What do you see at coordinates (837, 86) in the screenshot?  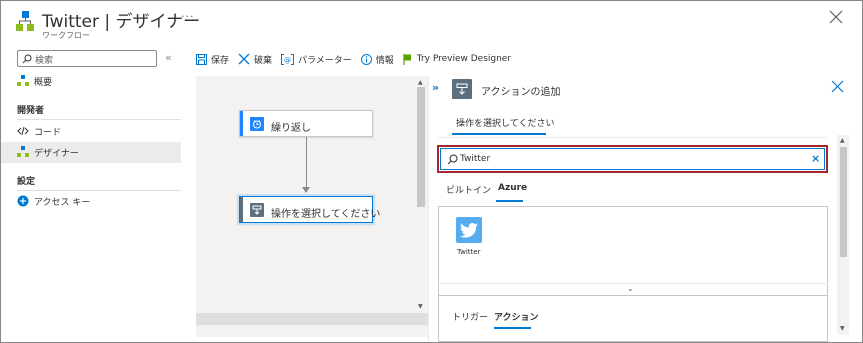 I see `close-panel-icon` at bounding box center [837, 86].